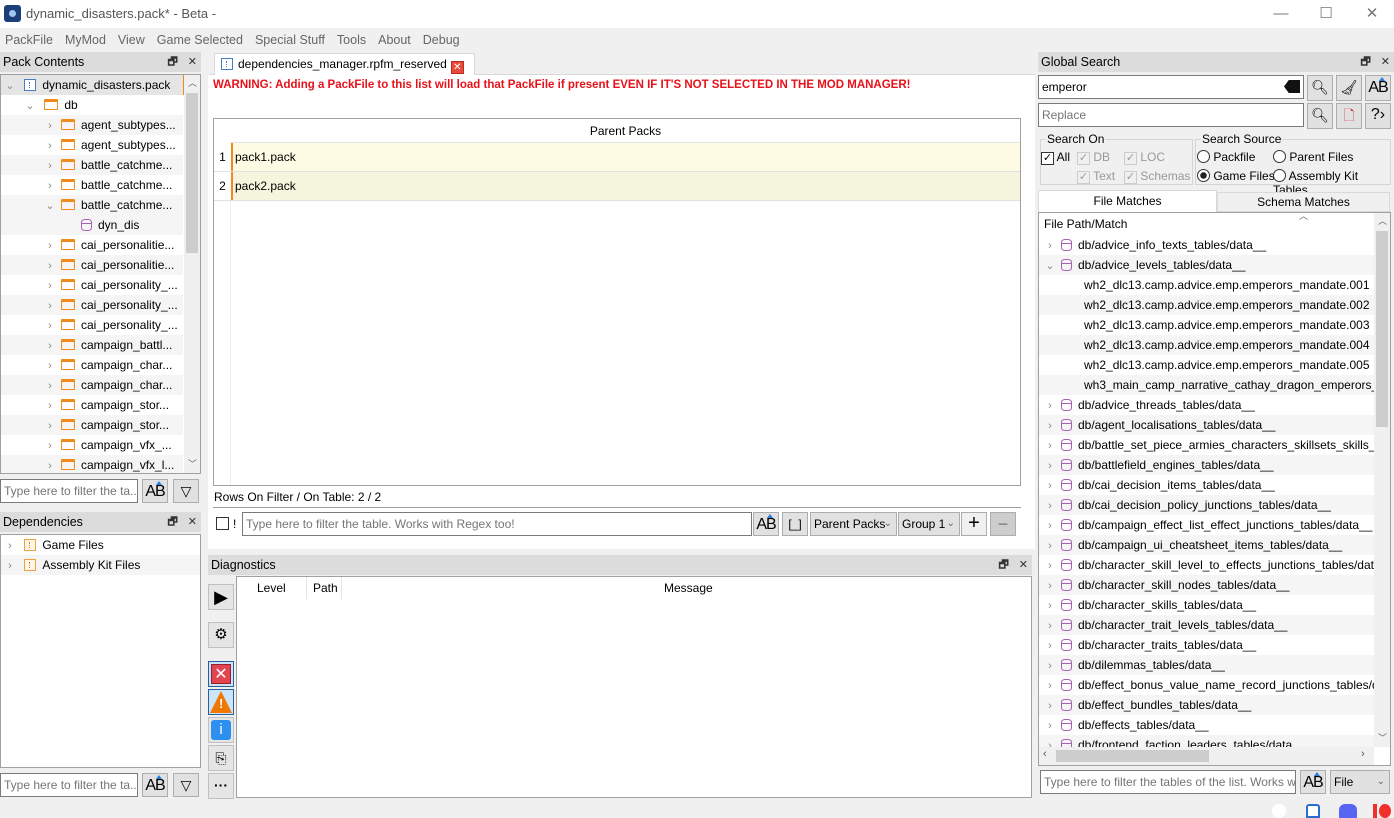 This screenshot has width=1394, height=818. I want to click on replace-all-button: 🗋, so click(1349, 116).